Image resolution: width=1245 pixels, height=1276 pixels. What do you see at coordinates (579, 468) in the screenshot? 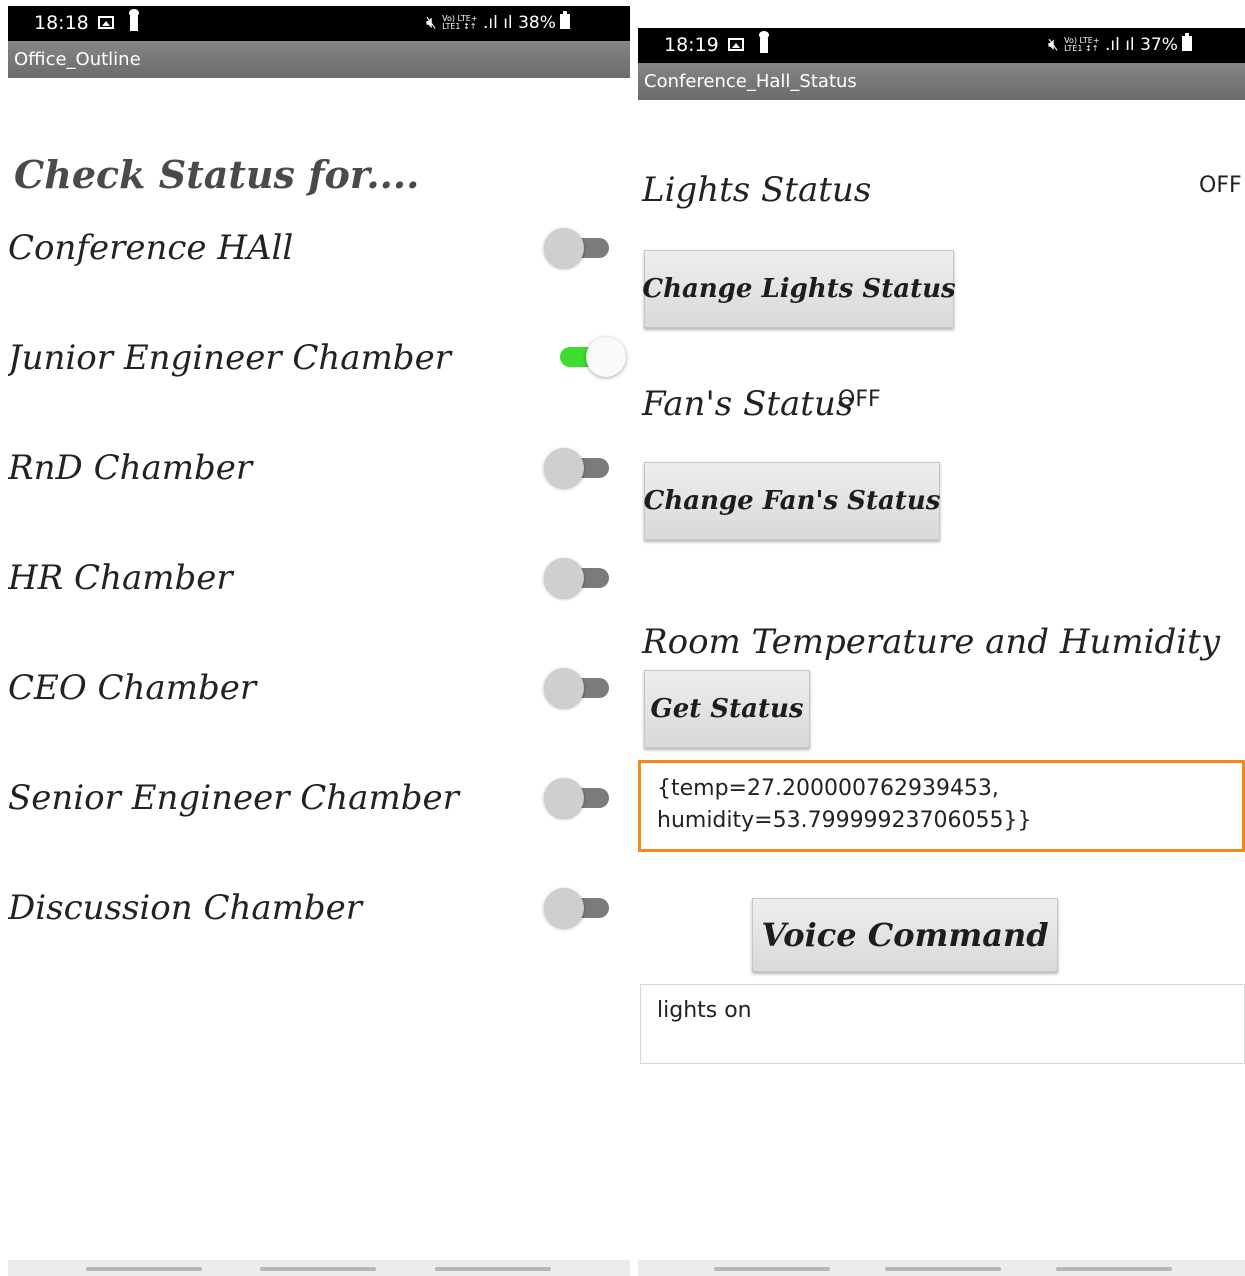
I see `toggle-rnd-chamber` at bounding box center [579, 468].